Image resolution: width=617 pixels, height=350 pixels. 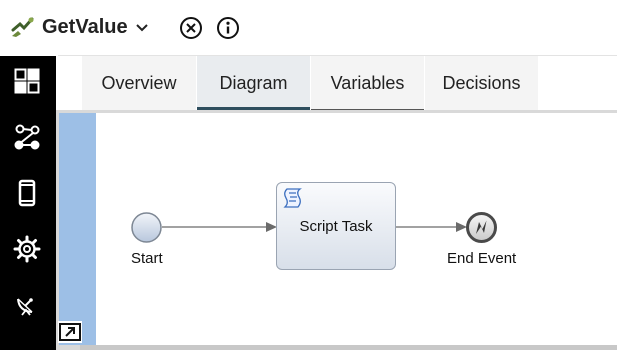 I want to click on gear-icon, so click(x=27, y=249).